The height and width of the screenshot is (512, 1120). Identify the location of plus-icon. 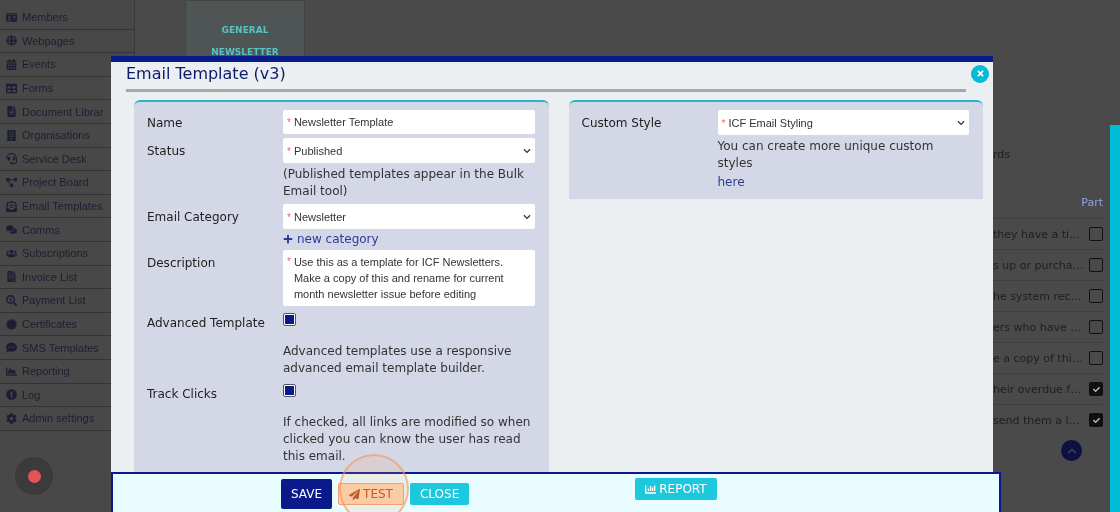
(288, 239).